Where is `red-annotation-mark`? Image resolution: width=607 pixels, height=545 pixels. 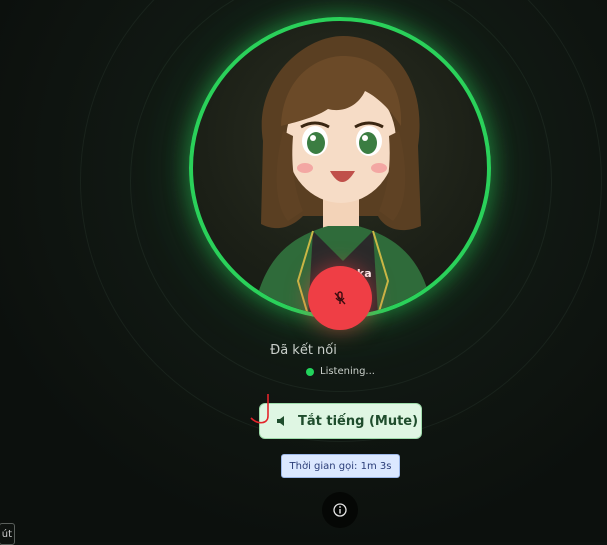
red-annotation-mark is located at coordinates (259, 409).